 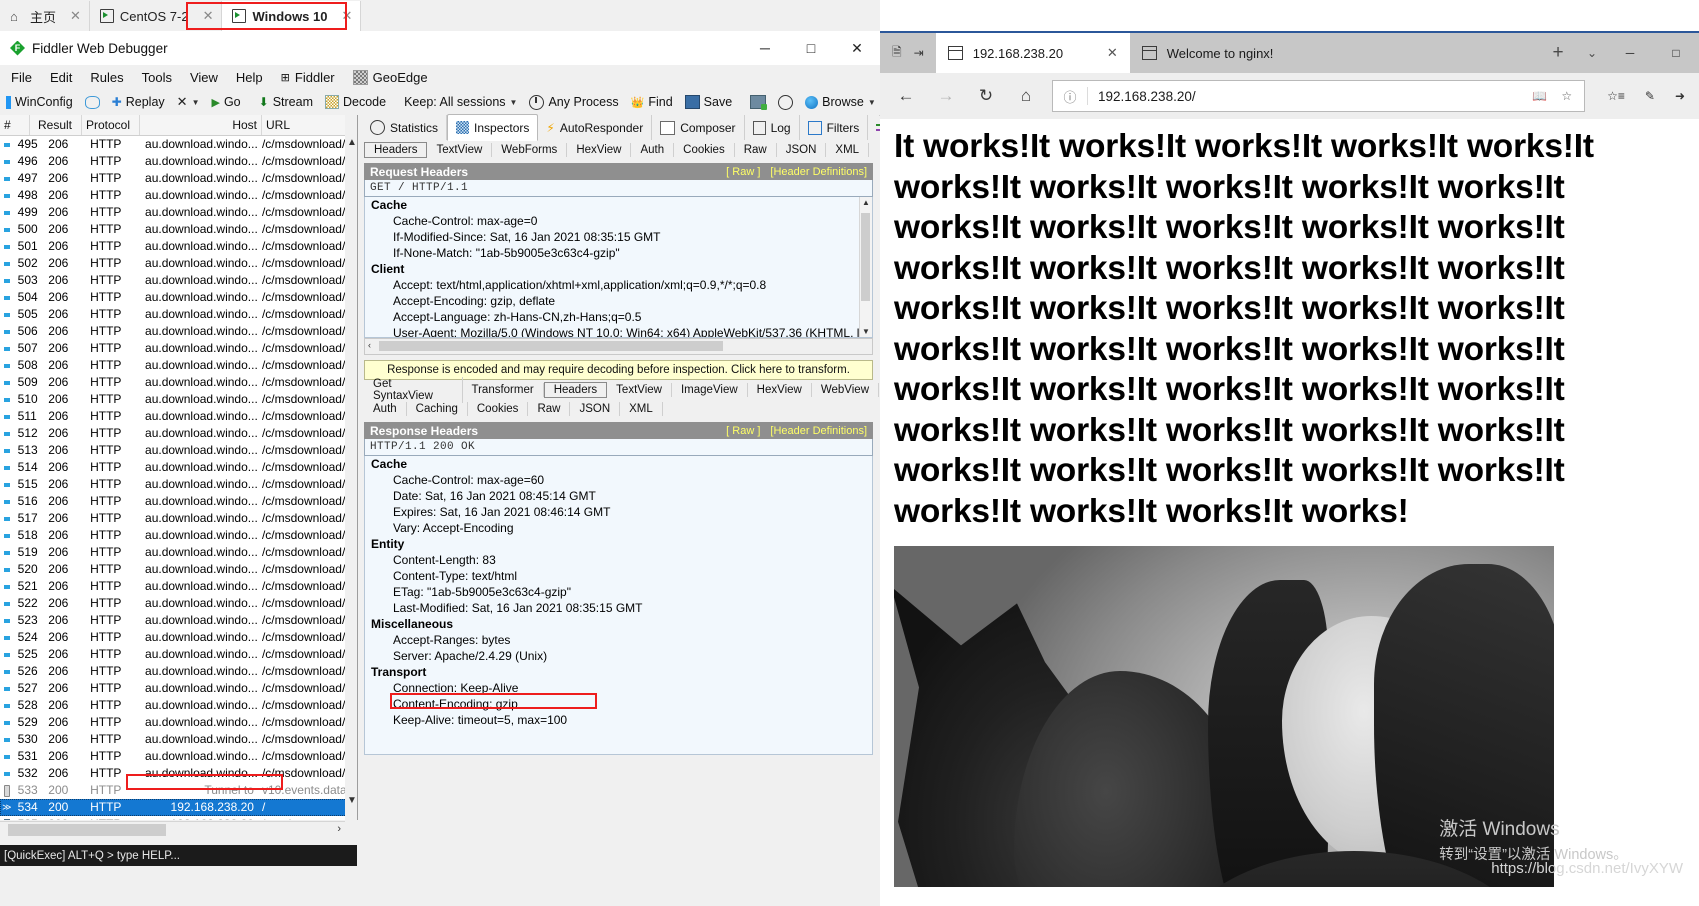 I want to click on table-row: 533 200 HTTP Tunnel to v10.events.data.micr, so click(x=178, y=790).